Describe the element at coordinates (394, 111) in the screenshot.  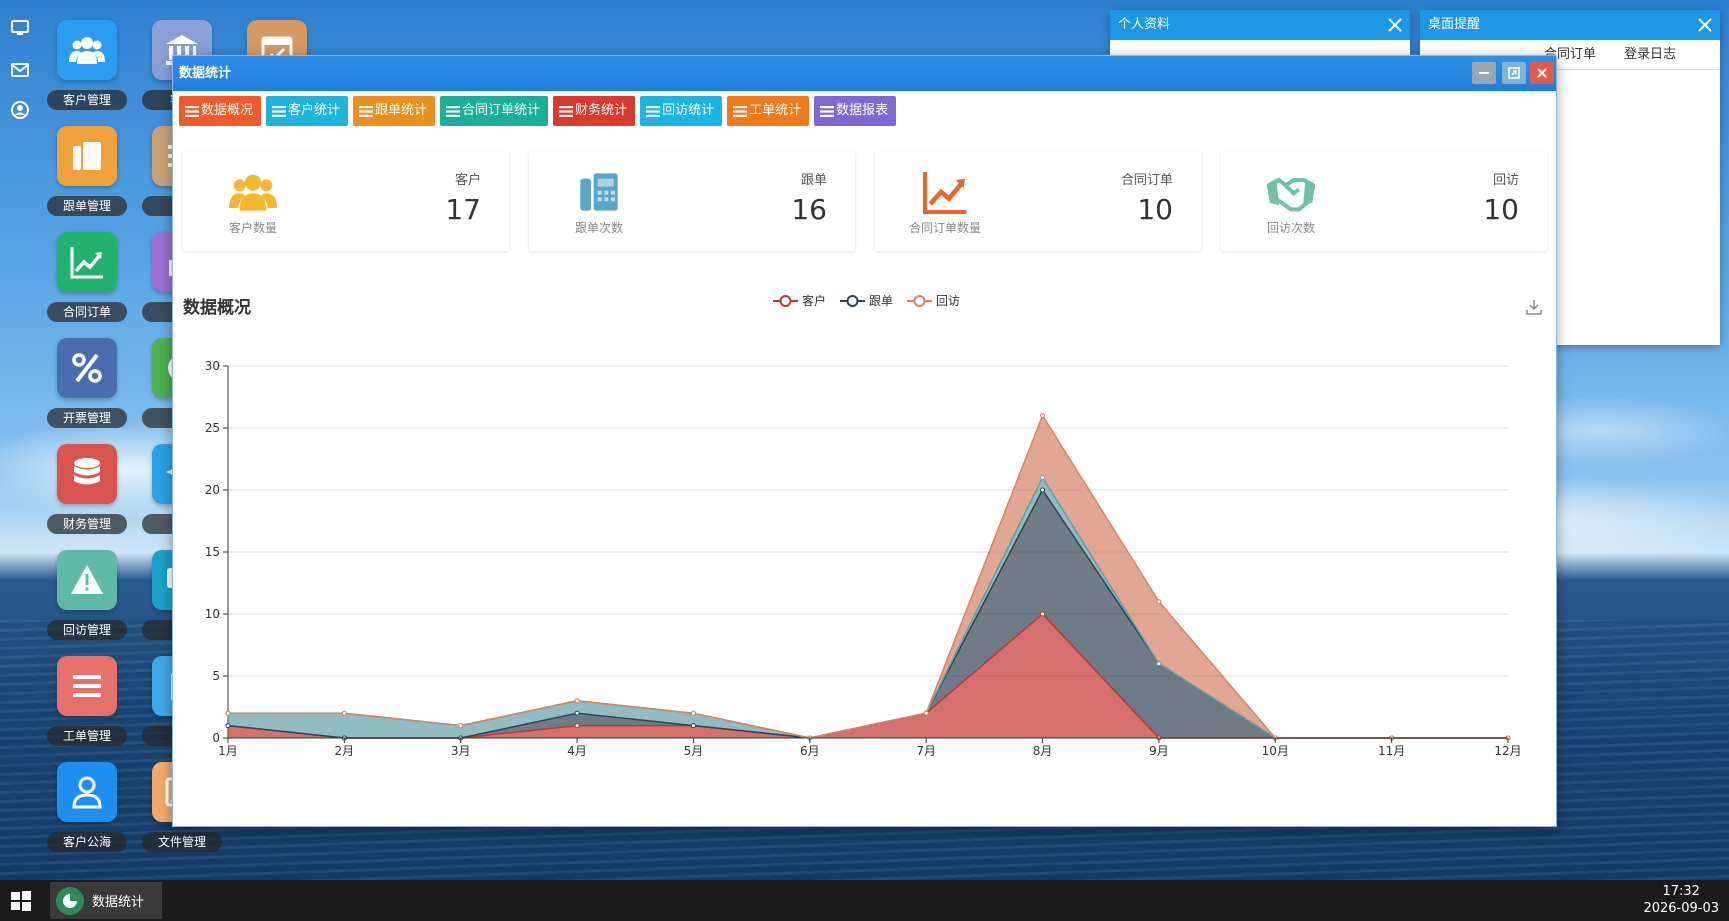
I see `tab-2: 跟单统计` at that location.